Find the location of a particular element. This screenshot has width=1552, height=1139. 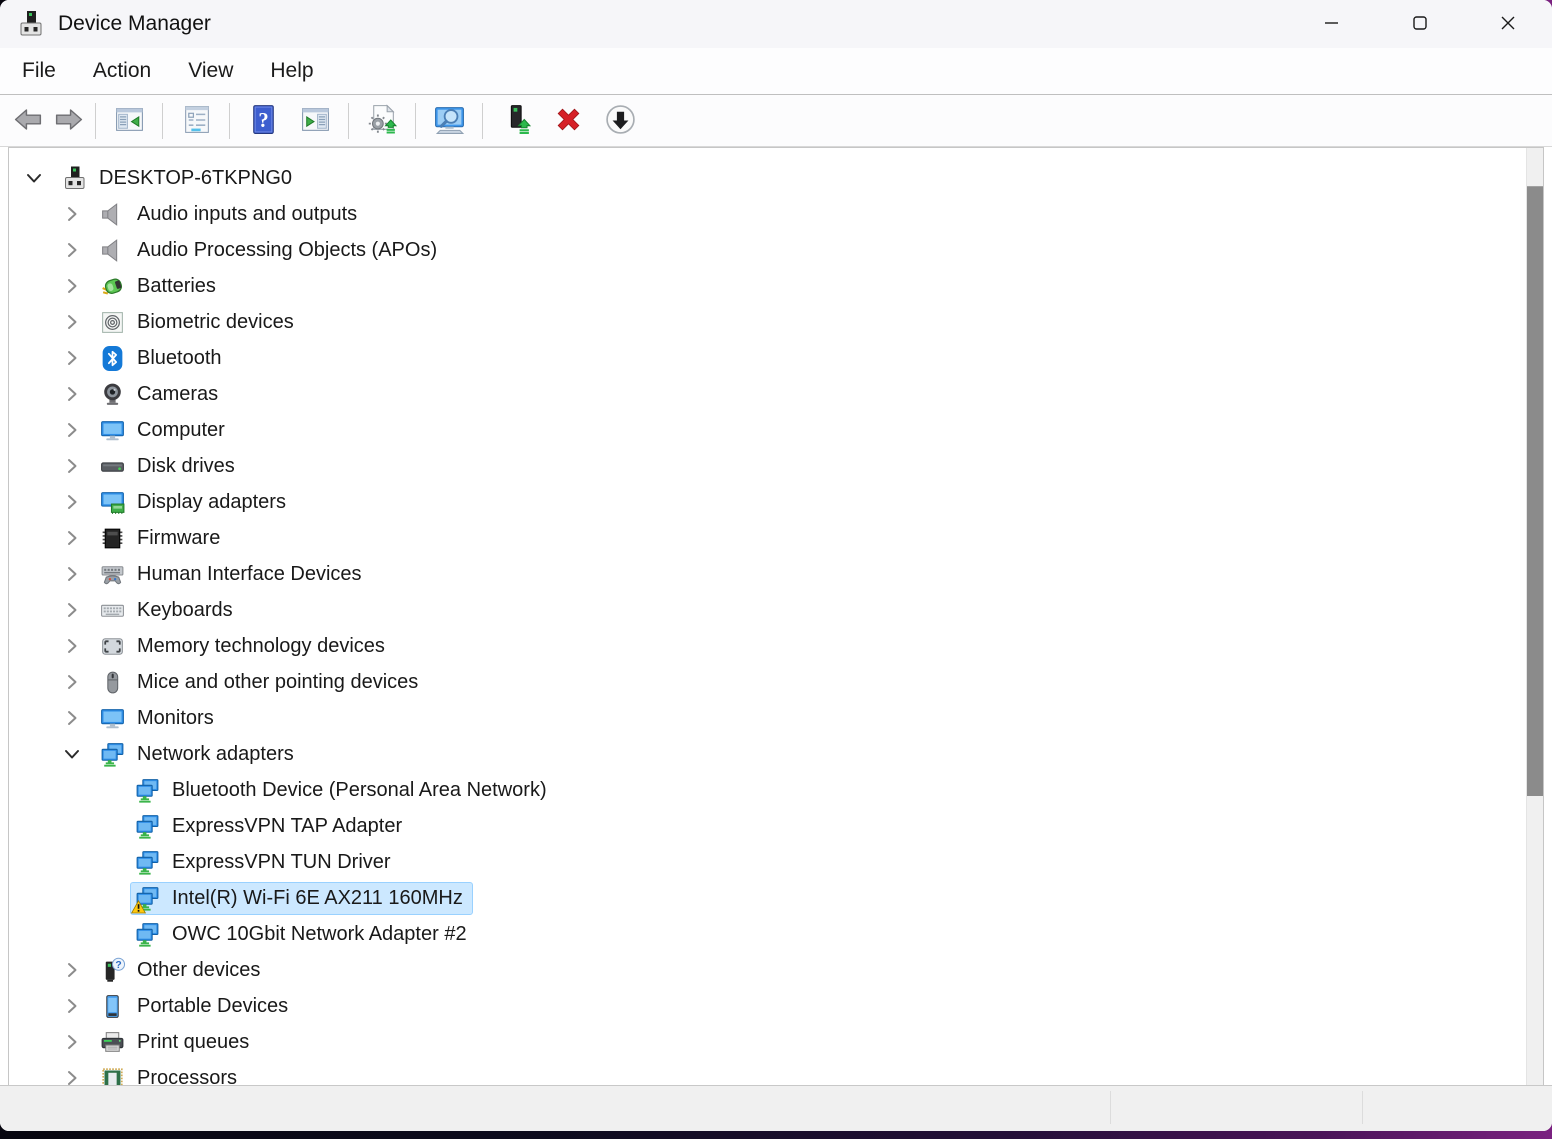

tree-item-label: Intel(R) Wi-Fi 6E AX211 160MHz is located at coordinates (317, 897).